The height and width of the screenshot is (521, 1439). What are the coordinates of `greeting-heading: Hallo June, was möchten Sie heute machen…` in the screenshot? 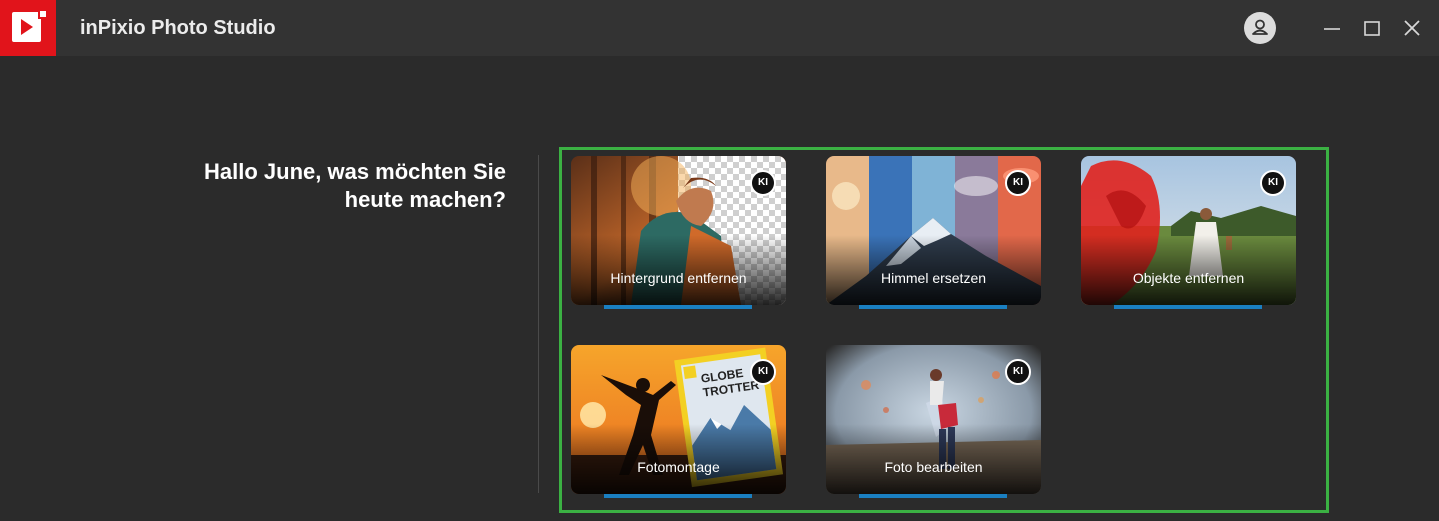 It's located at (323, 186).